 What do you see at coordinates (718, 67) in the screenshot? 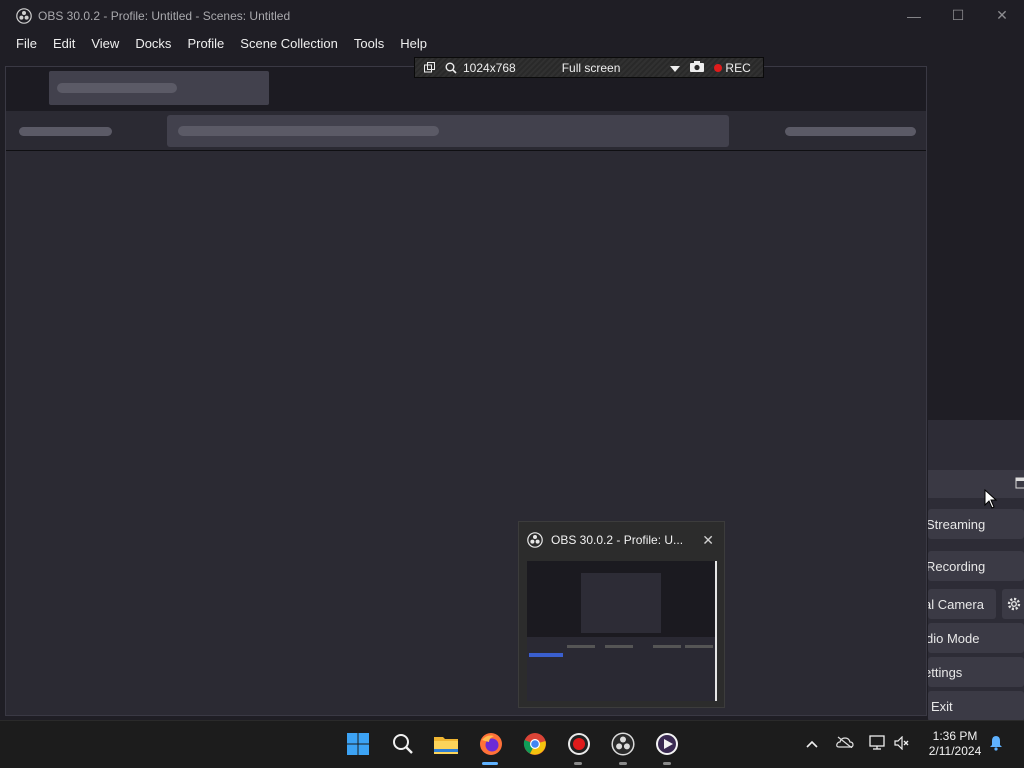
I see `record-dot-icon` at bounding box center [718, 67].